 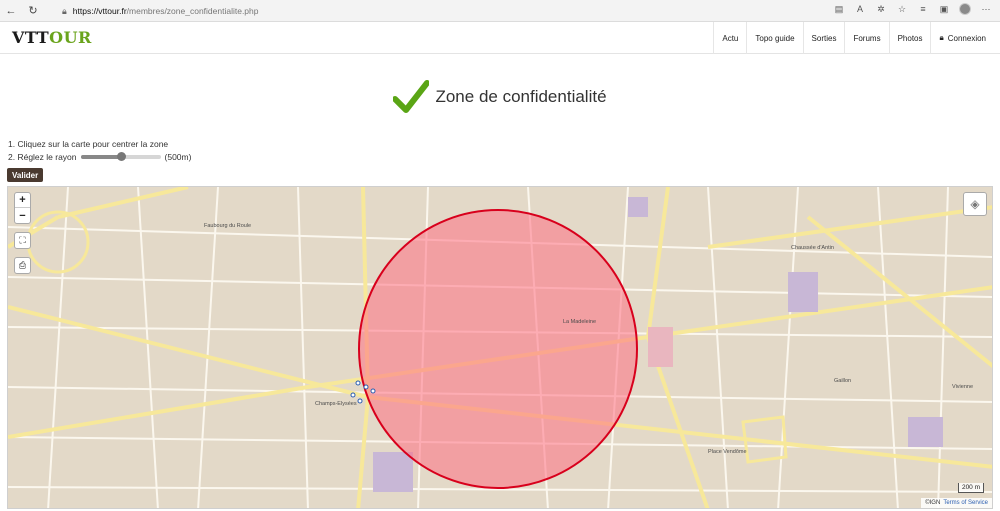 What do you see at coordinates (411, 96) in the screenshot?
I see `checkmark-icon` at bounding box center [411, 96].